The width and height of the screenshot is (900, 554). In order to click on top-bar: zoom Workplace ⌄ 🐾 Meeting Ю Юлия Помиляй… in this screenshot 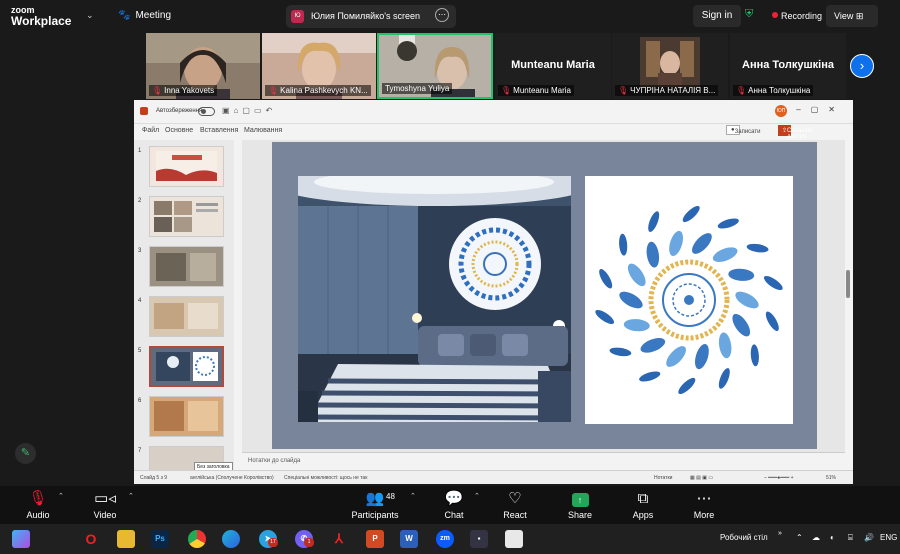, I will do `click(450, 16)`.